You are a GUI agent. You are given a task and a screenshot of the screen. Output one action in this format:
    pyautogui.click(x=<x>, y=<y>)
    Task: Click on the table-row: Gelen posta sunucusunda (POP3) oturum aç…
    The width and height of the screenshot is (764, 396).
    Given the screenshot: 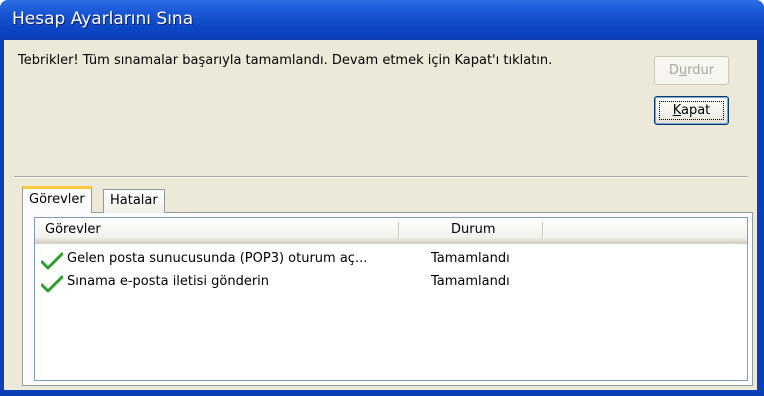 What is the action you would take?
    pyautogui.click(x=391, y=260)
    